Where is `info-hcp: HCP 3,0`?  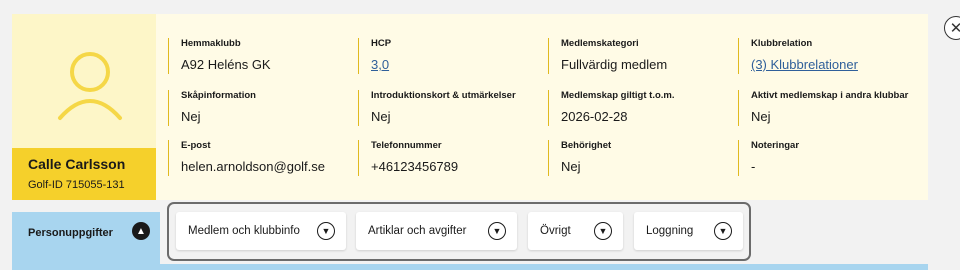
info-hcp: HCP 3,0 is located at coordinates (374, 56).